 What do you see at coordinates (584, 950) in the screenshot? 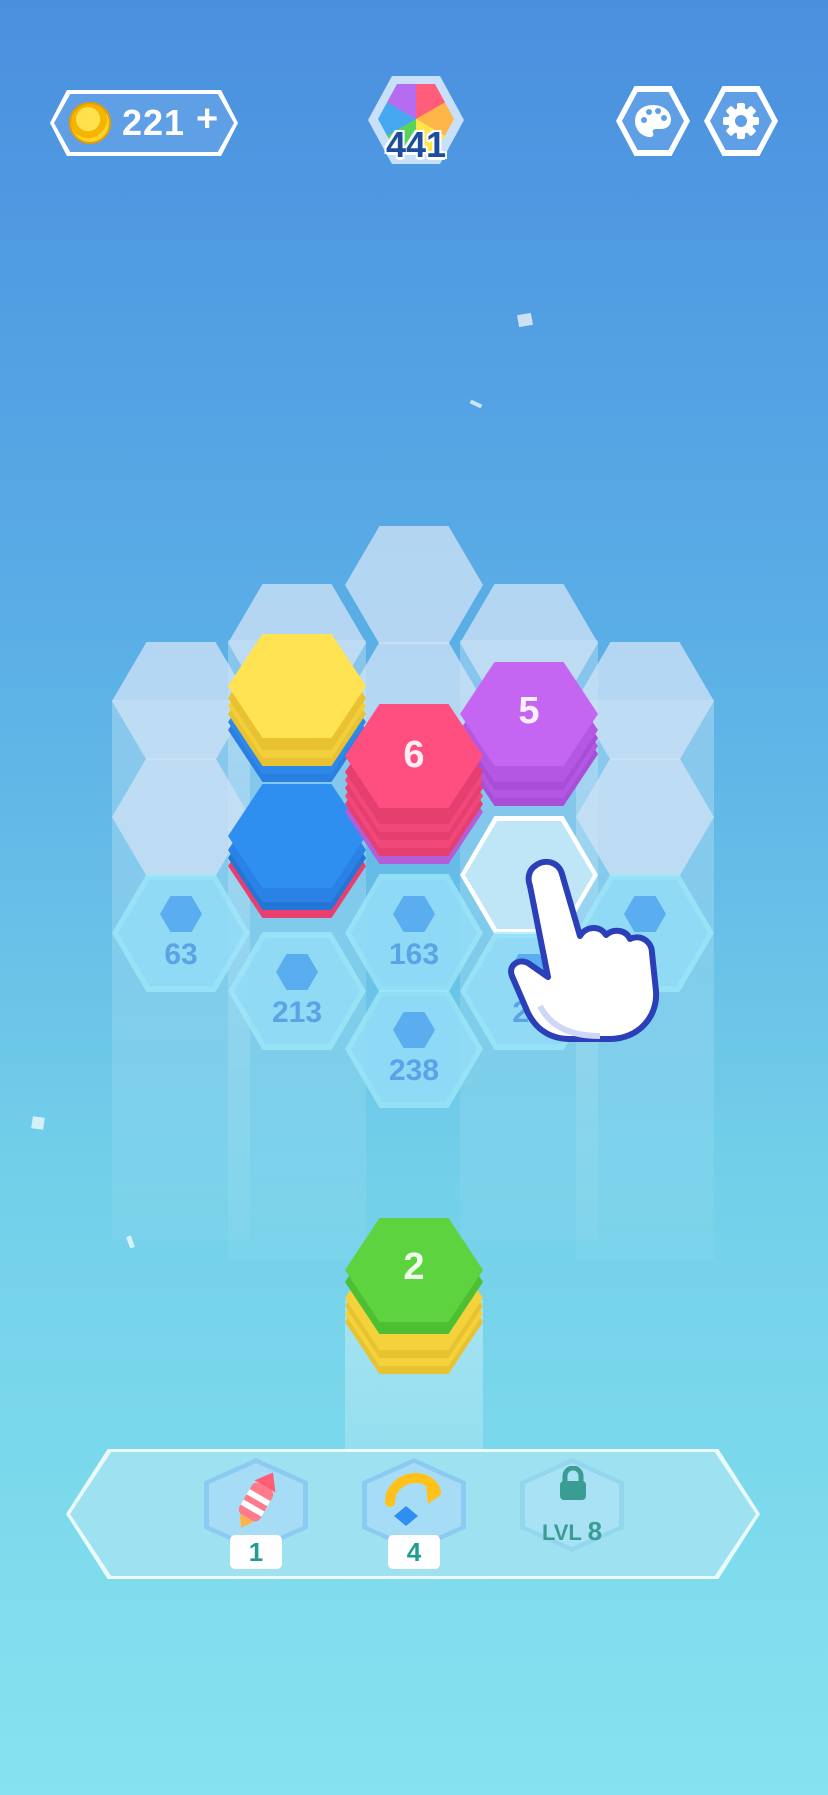
I see `tutorial-hand-icon` at bounding box center [584, 950].